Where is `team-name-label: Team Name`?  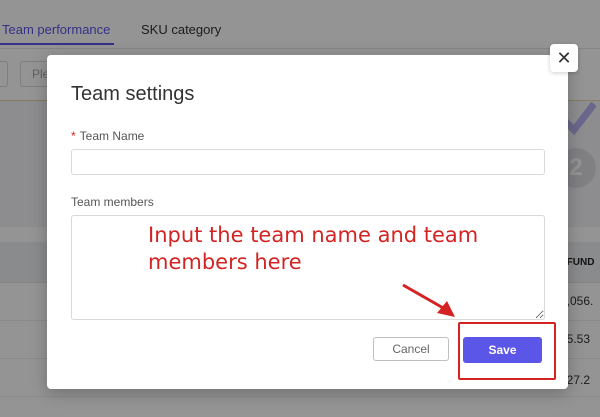
team-name-label: Team Name is located at coordinates (112, 136).